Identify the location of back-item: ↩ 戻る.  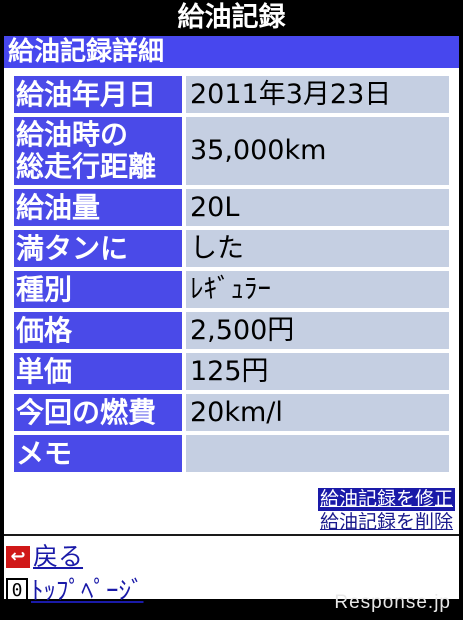
(75, 557).